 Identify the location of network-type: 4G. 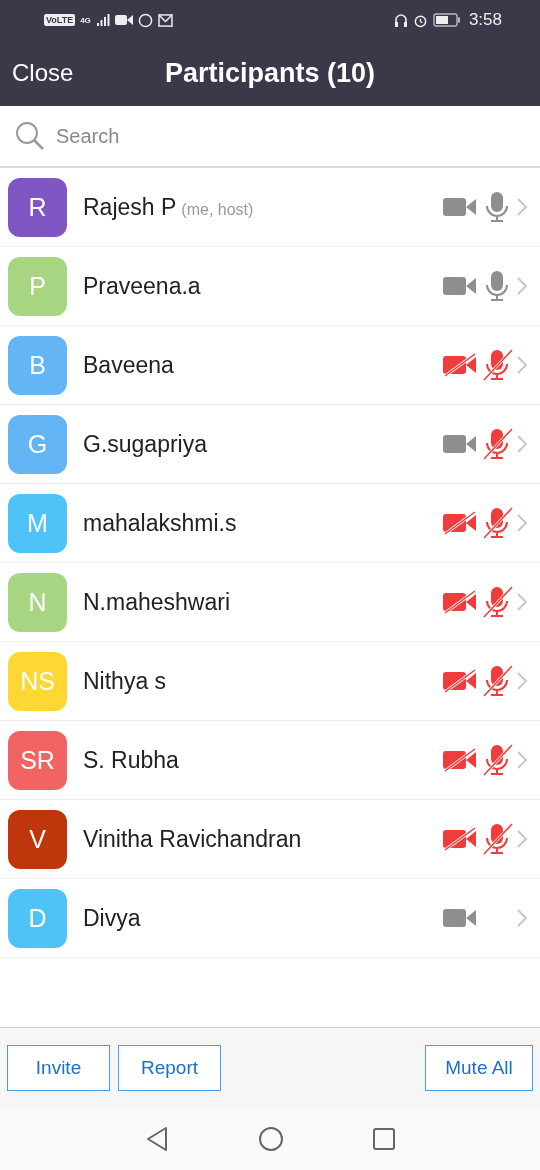
(85, 20).